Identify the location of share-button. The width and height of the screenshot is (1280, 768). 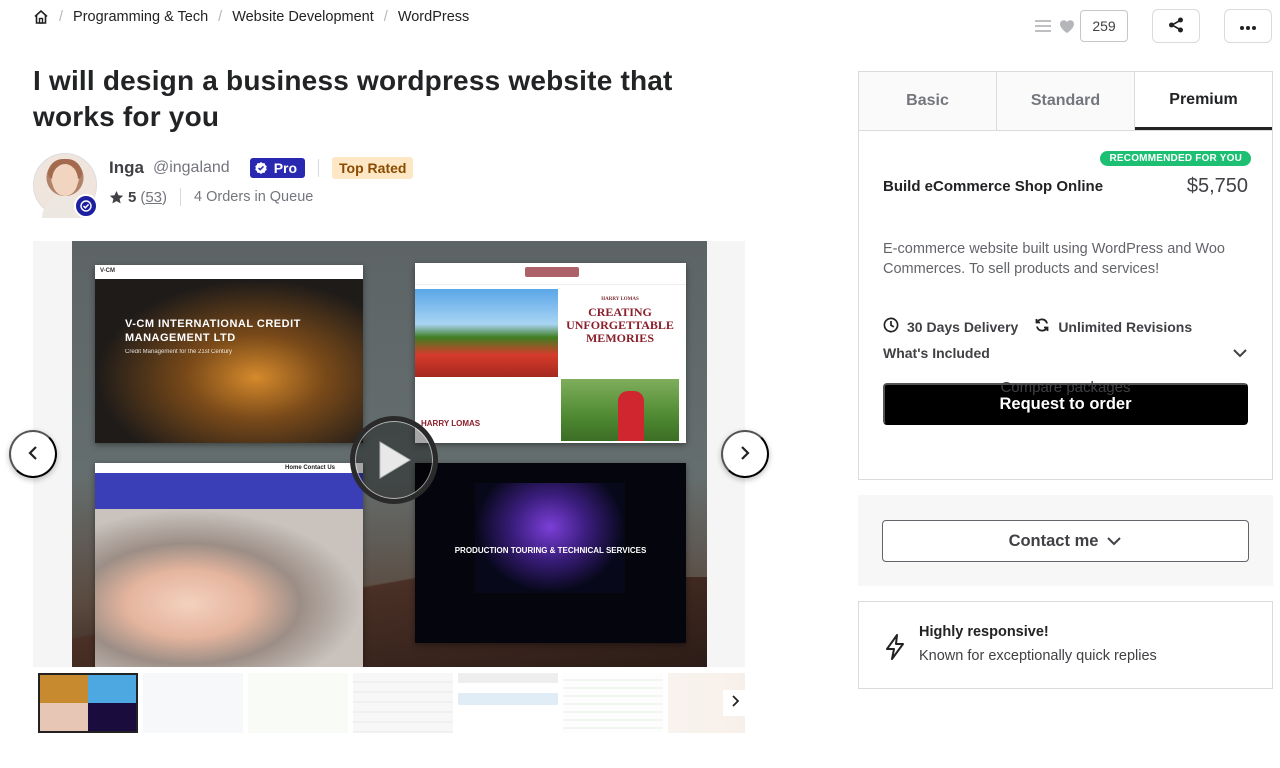
(1176, 26).